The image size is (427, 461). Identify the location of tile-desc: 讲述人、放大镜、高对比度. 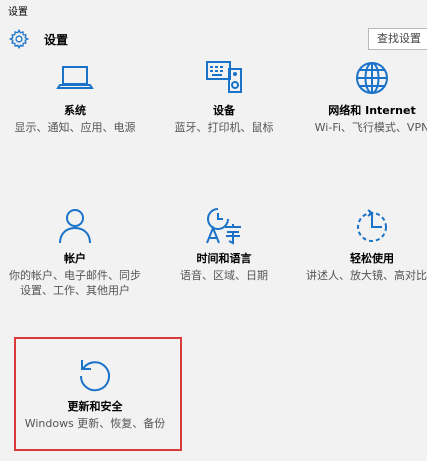
(366, 275).